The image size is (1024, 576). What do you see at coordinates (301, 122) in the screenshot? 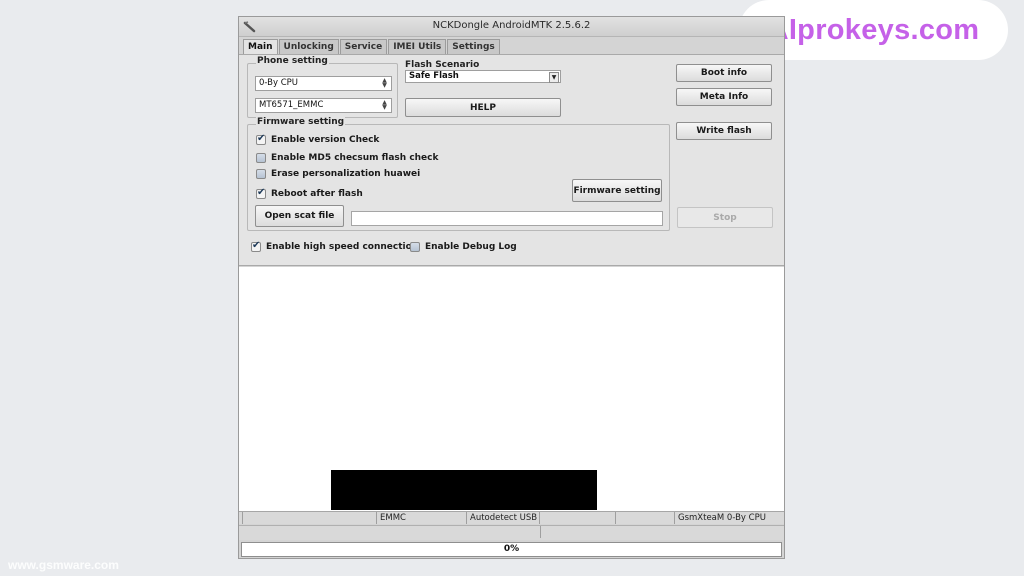
I see `firmware-setting-label: Firmware setting` at bounding box center [301, 122].